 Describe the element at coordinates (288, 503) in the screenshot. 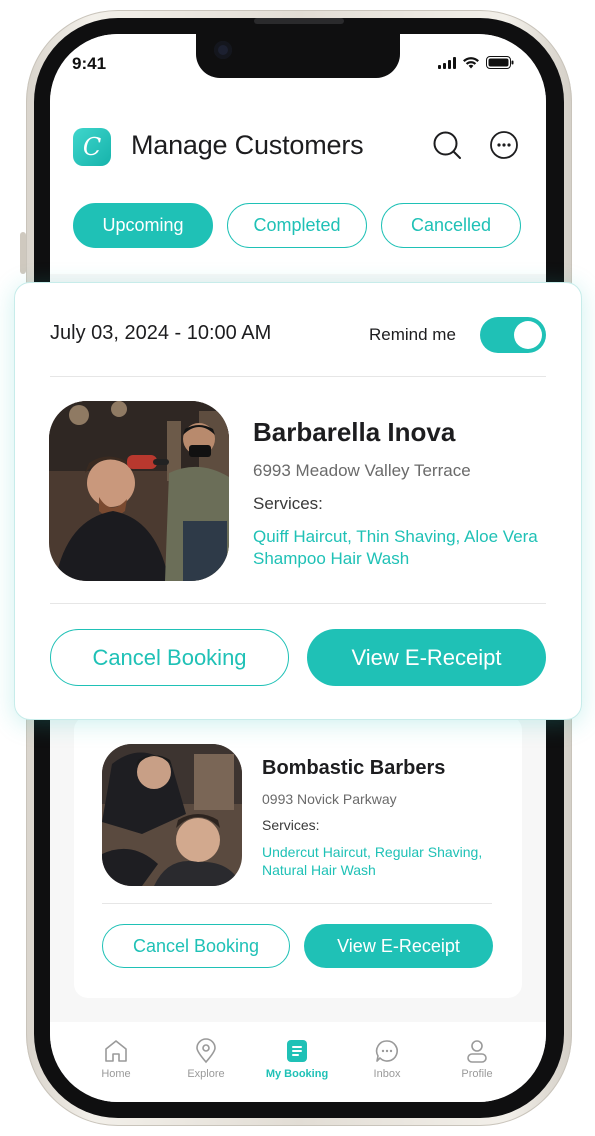

I see `services-label-main: Services:` at that location.